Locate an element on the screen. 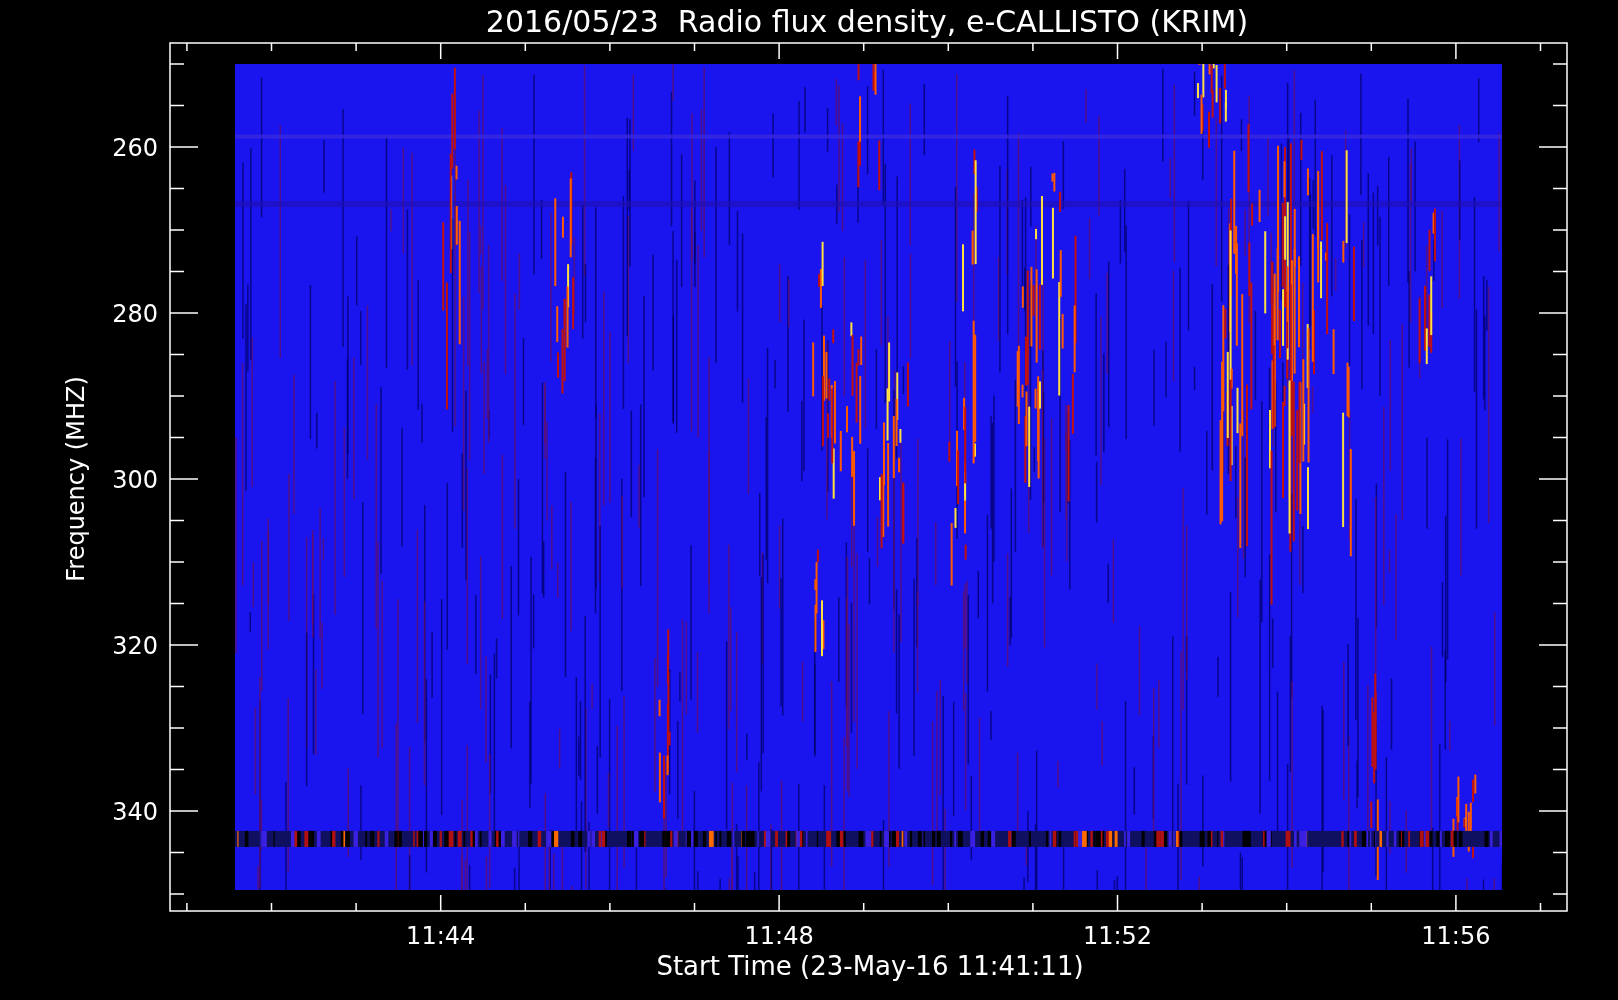 This screenshot has height=1000, width=1618. plot-title: 2016/05/23 Radio flux density, e-CALLISTO (KRIM) is located at coordinates (867, 21).